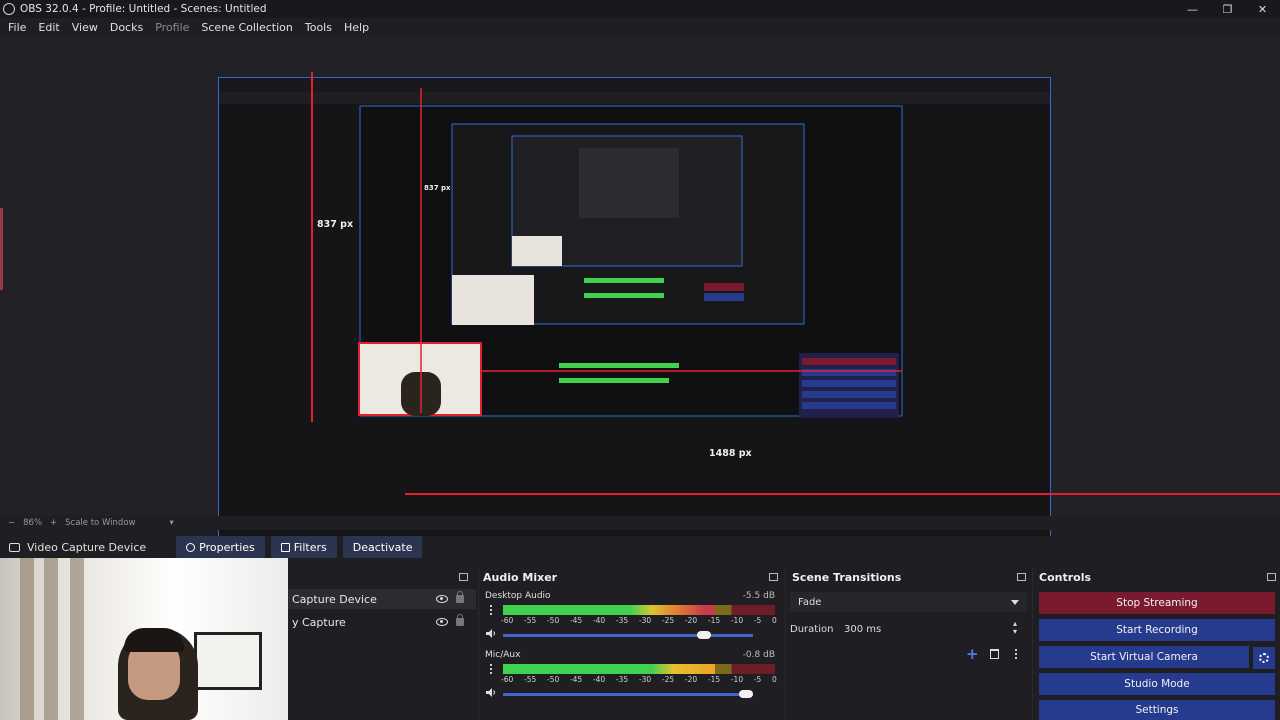 This screenshot has width=1280, height=720. What do you see at coordinates (53, 523) in the screenshot?
I see `zoom-in-button: +` at bounding box center [53, 523].